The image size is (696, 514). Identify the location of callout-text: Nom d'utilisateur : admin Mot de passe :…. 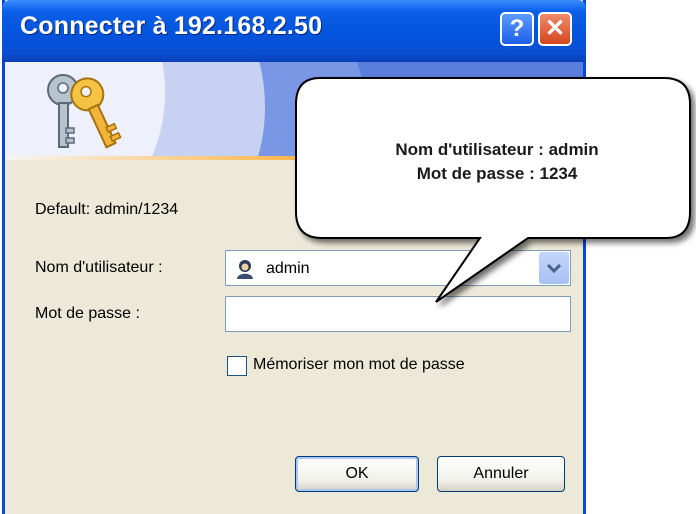
(497, 162).